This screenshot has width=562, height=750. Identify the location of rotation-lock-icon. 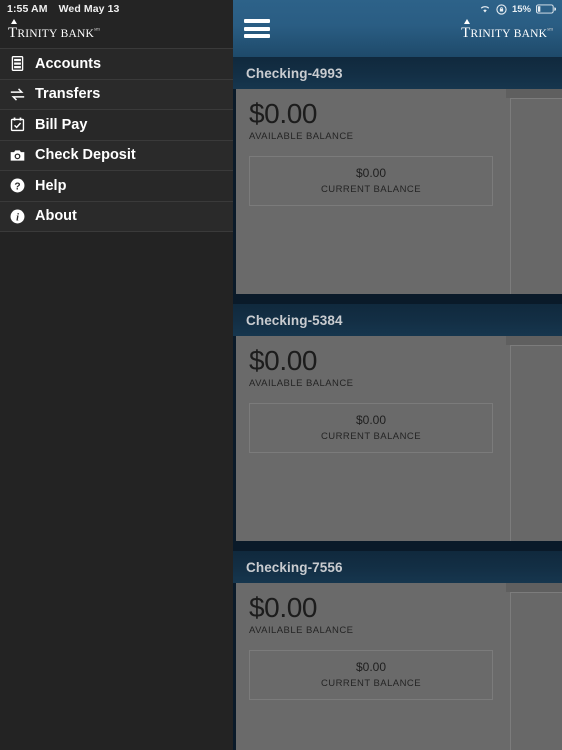
(501, 9).